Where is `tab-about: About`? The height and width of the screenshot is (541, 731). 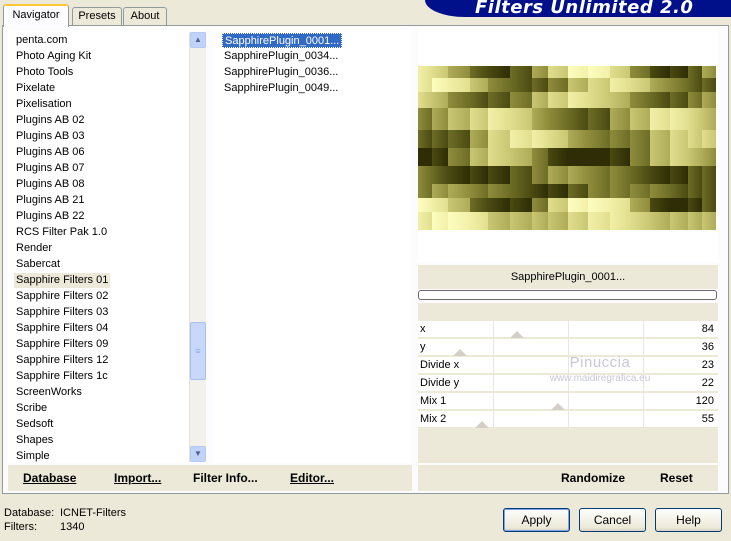
tab-about: About is located at coordinates (145, 16).